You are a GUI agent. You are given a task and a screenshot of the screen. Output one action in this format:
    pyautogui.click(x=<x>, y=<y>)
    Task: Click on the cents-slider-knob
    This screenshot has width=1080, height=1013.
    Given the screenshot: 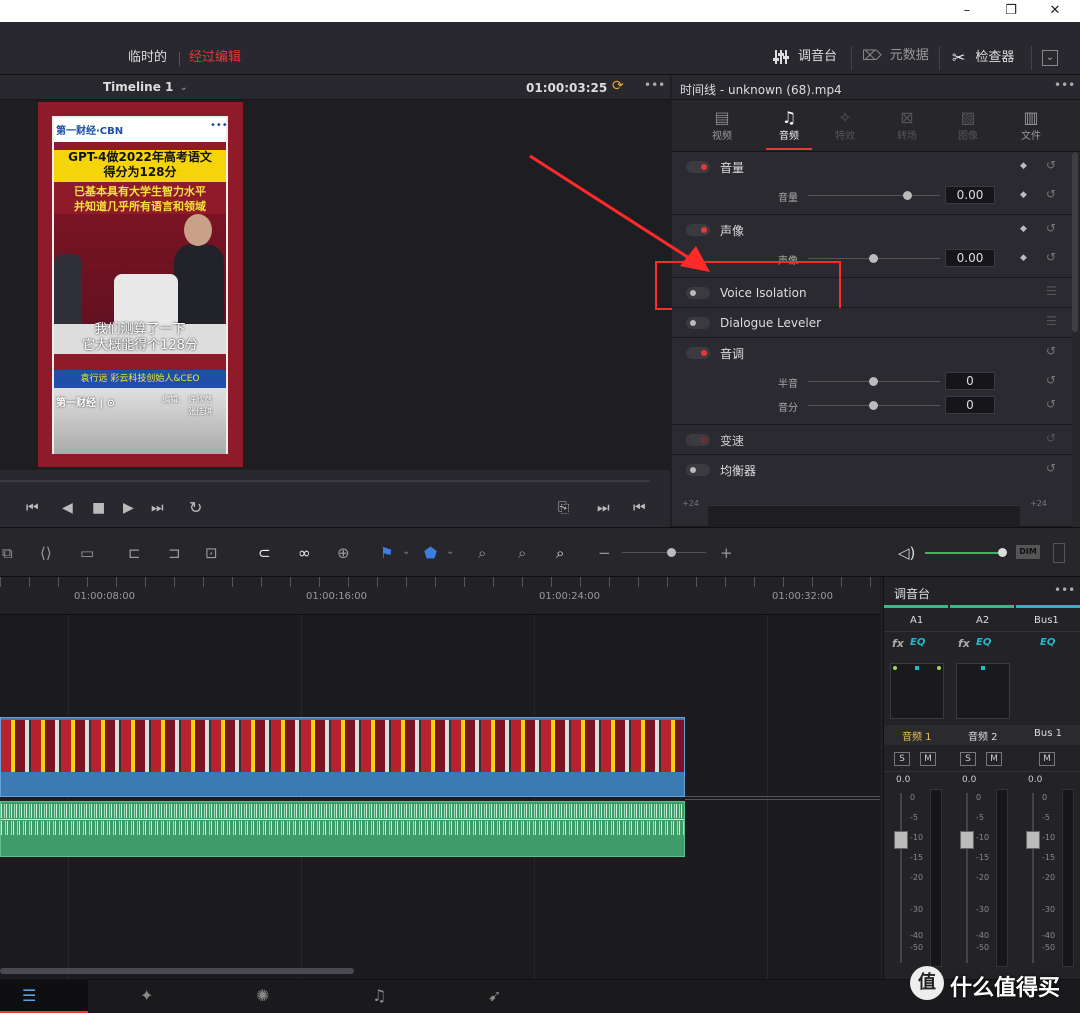 What is the action you would take?
    pyautogui.click(x=873, y=405)
    